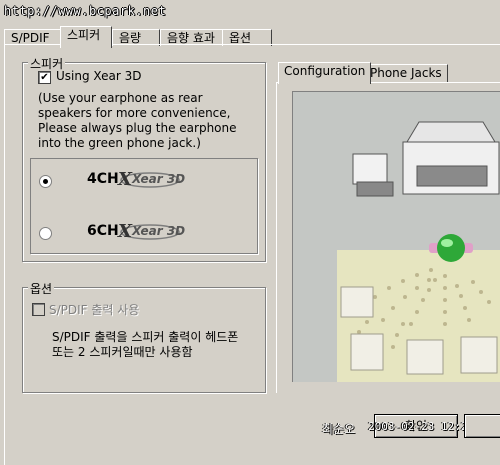  Describe the element at coordinates (45, 181) in the screenshot. I see `radio-4ch` at that location.